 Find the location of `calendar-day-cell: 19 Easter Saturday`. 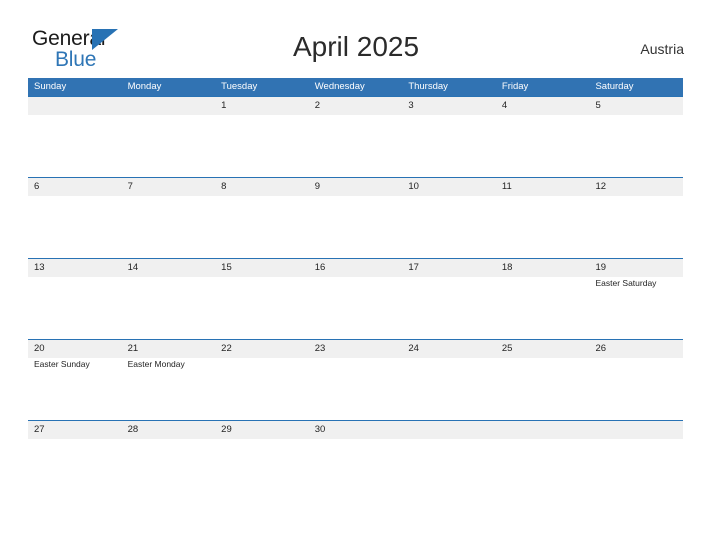

calendar-day-cell: 19 Easter Saturday is located at coordinates (636, 299).